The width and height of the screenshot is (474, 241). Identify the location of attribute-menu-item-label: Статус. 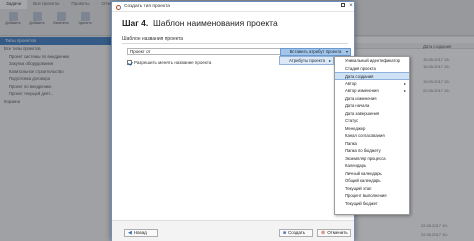
(352, 120).